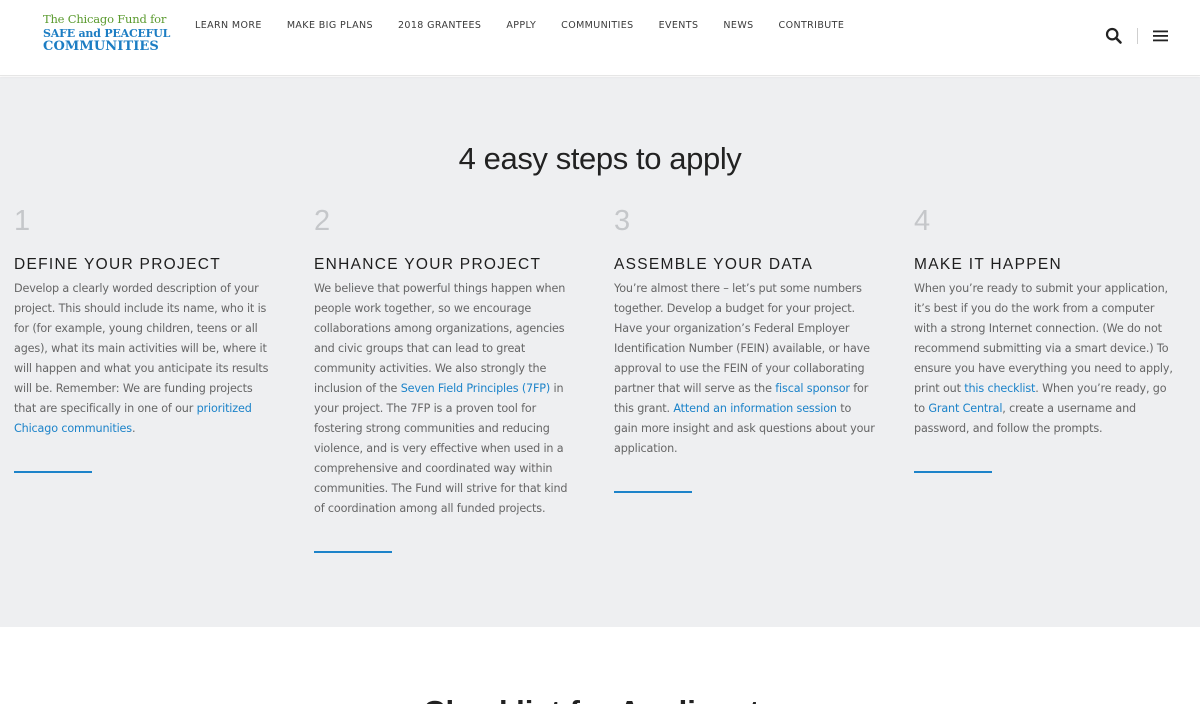  I want to click on step-number: 1, so click(22, 221).